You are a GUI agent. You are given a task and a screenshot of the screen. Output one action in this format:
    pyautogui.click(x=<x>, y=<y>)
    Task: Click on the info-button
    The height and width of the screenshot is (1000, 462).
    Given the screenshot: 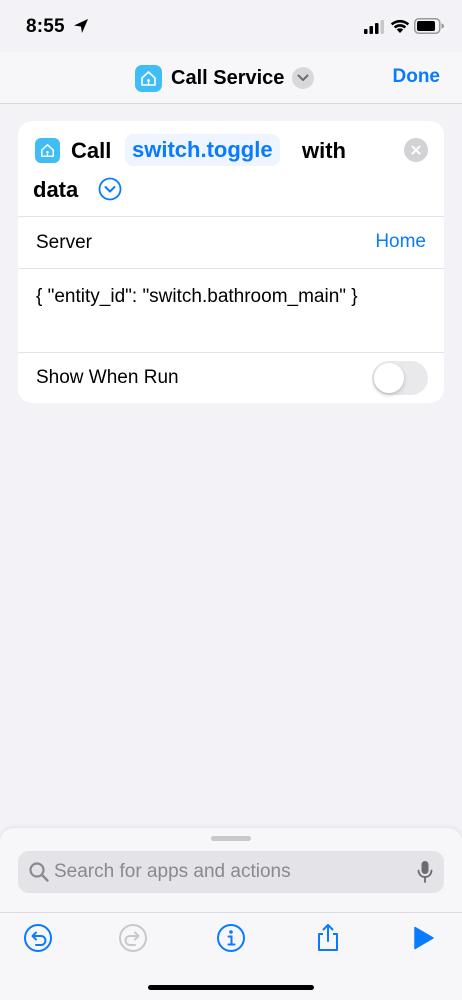 What is the action you would take?
    pyautogui.click(x=231, y=938)
    